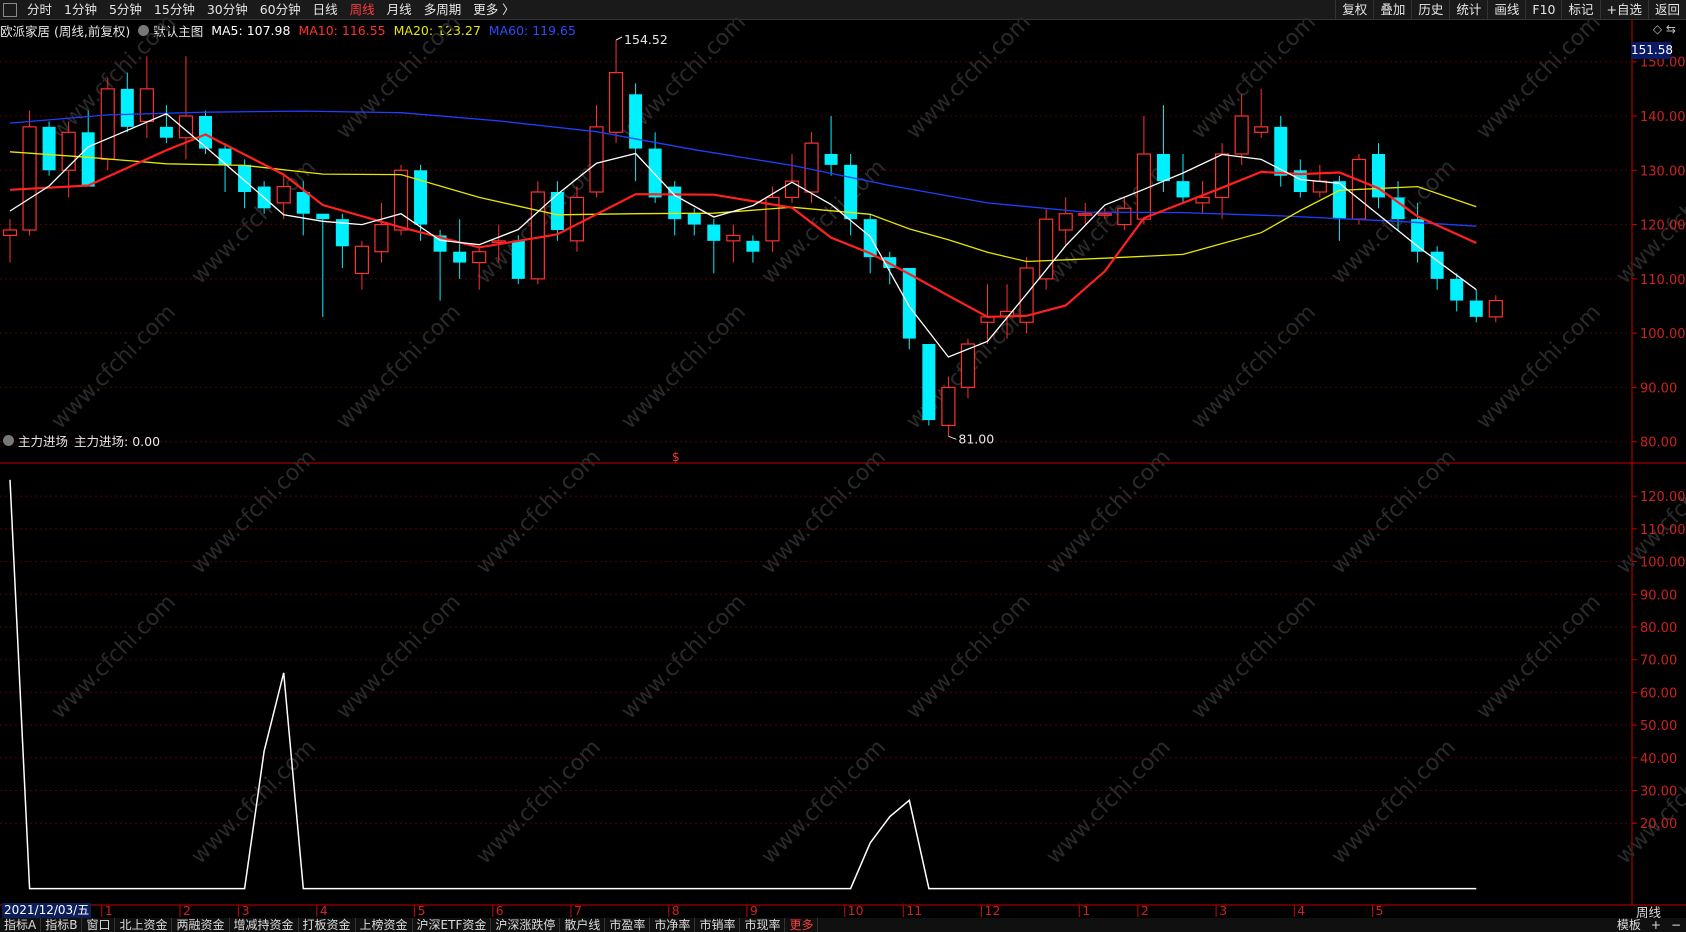 This screenshot has width=1686, height=932. Describe the element at coordinates (1656, 925) in the screenshot. I see `bottom-control-1: +` at that location.